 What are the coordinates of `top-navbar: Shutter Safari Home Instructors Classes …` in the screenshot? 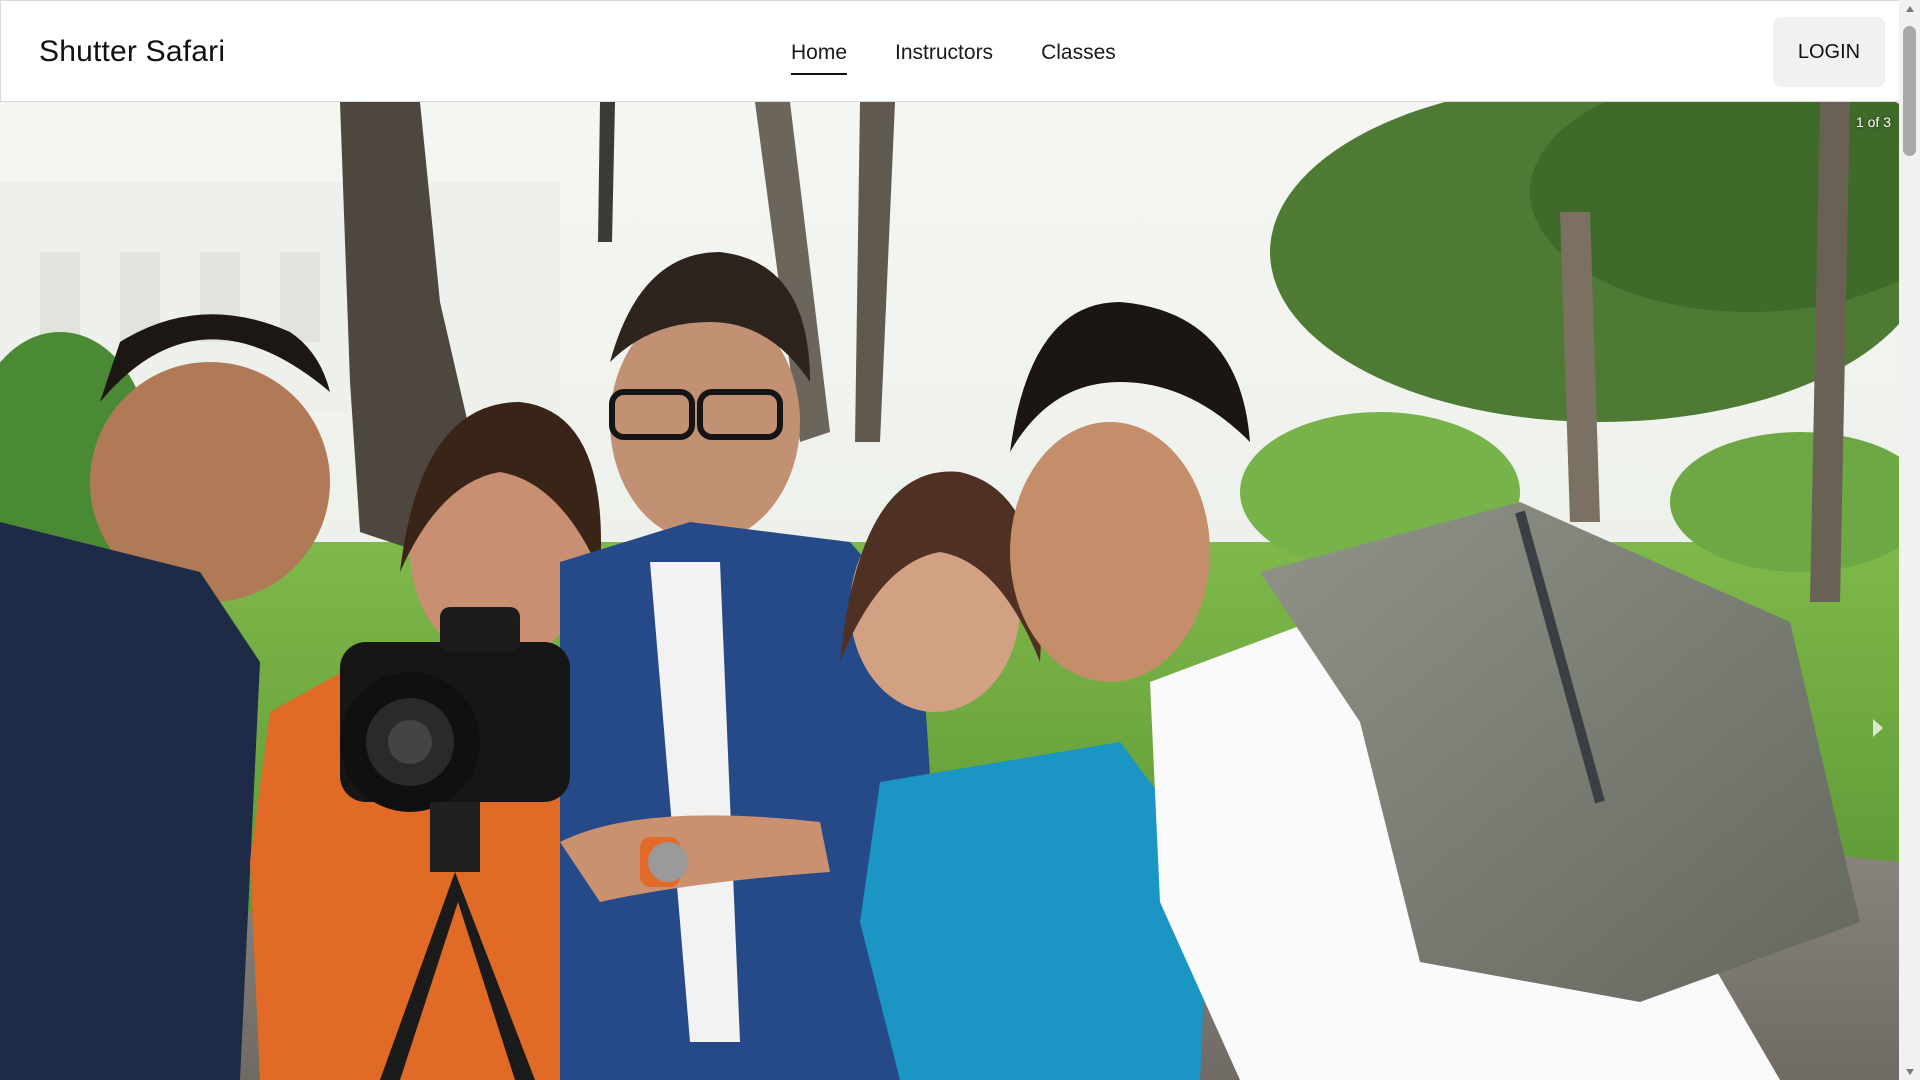 It's located at (949, 51).